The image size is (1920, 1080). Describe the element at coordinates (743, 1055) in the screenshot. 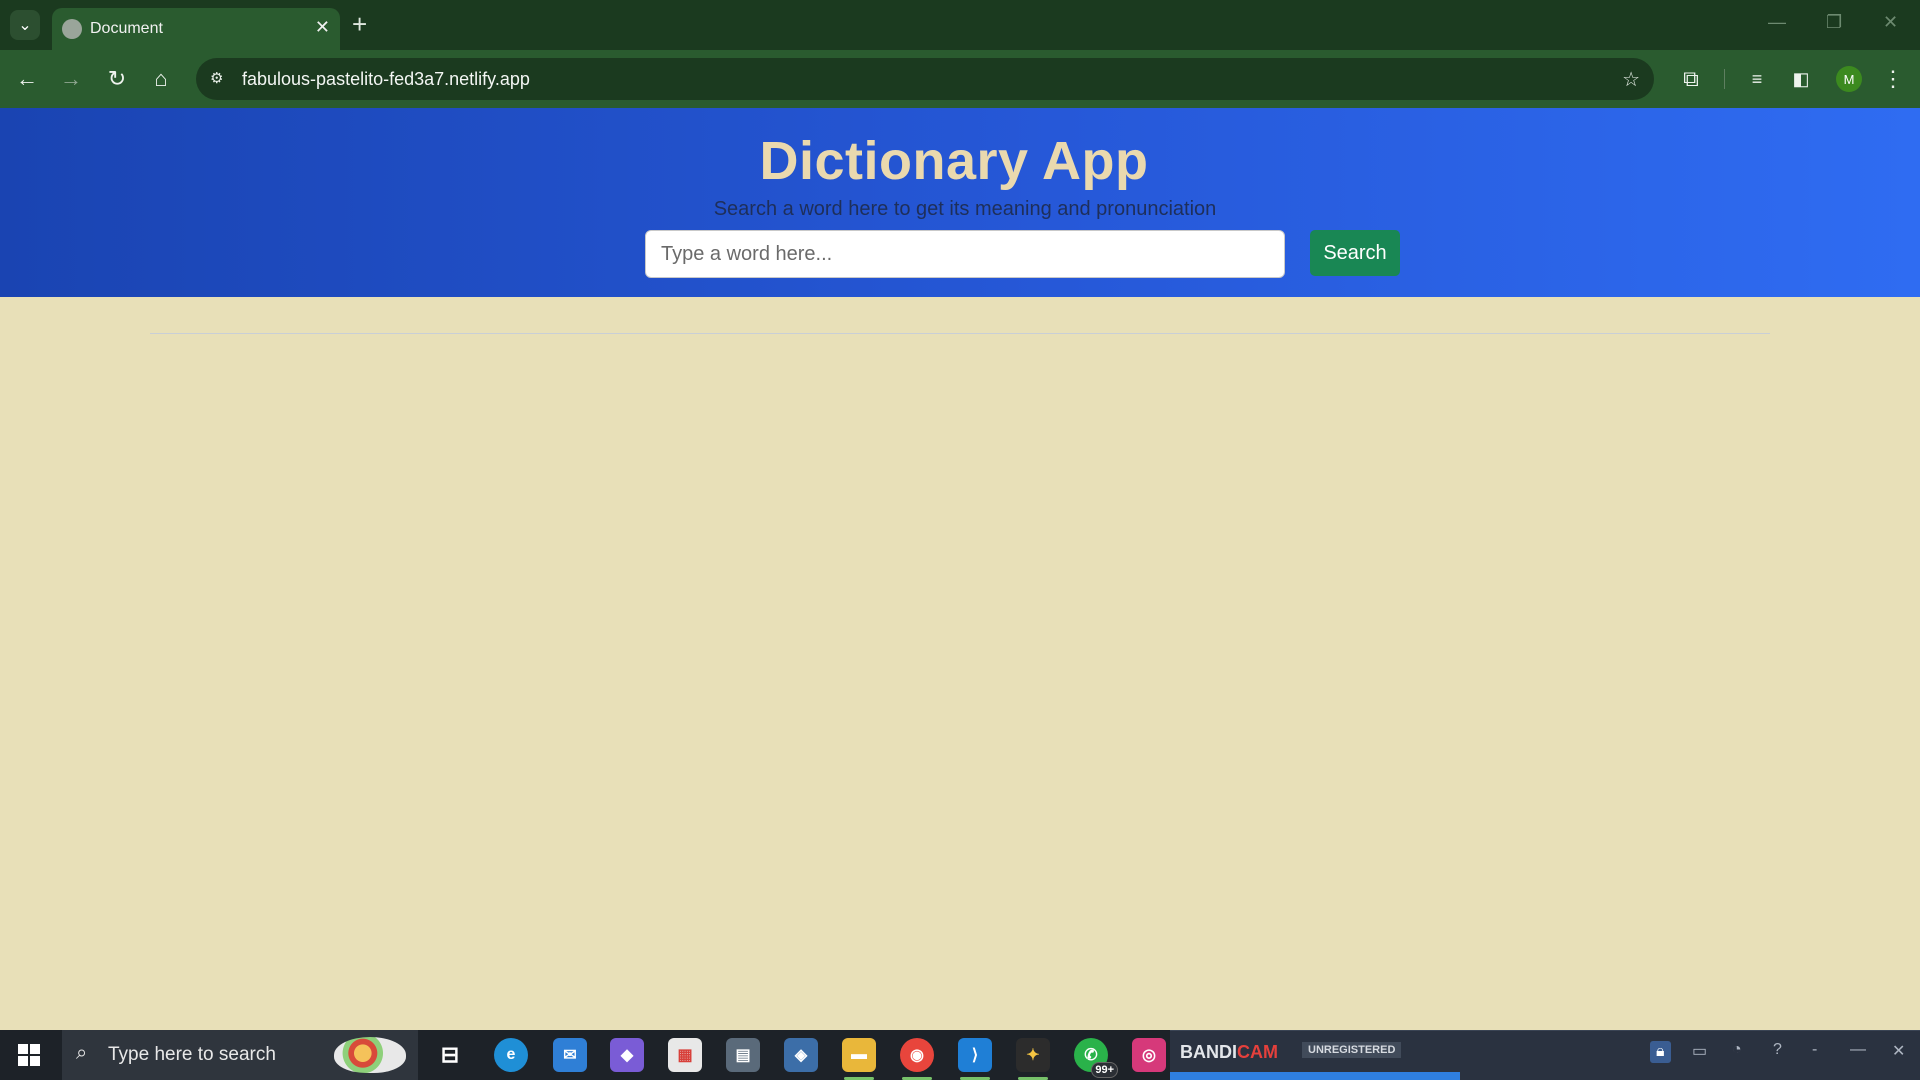

I see `calculator-icon: ▤` at that location.